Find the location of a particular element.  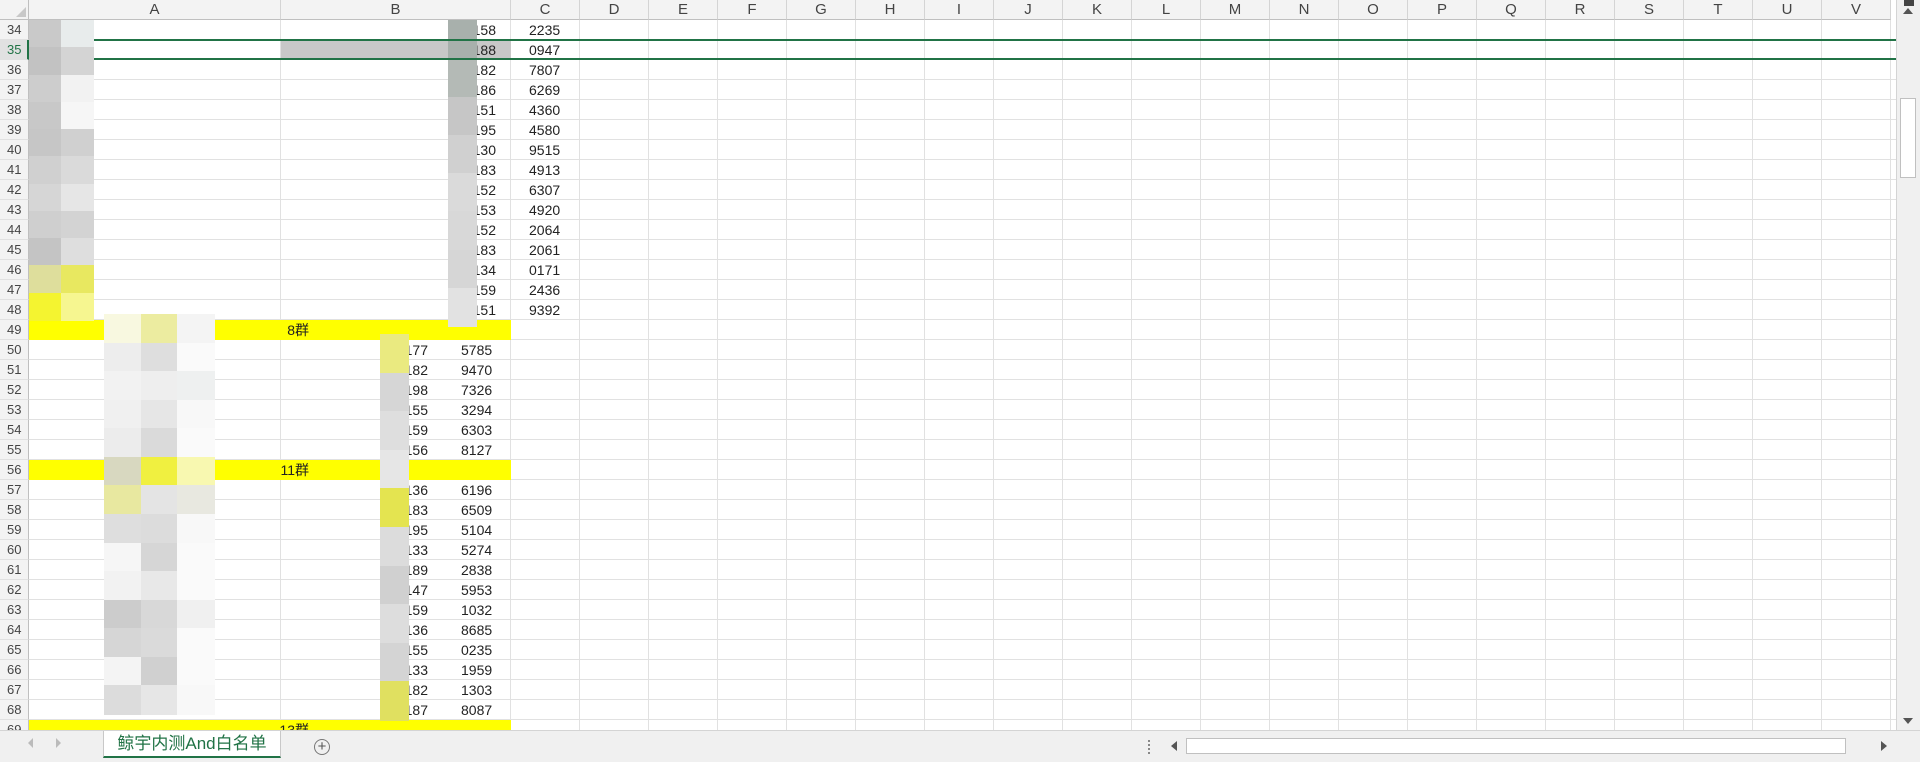

column-header-n: N is located at coordinates (1304, 10).